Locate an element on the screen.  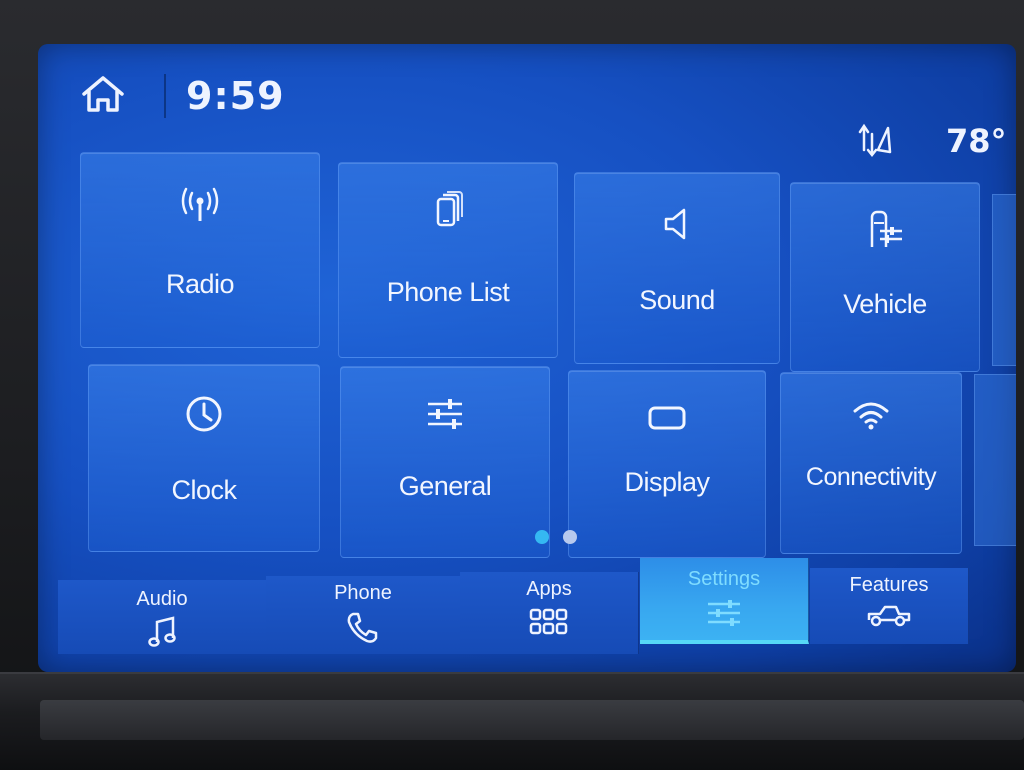
wifi-icon is located at coordinates (871, 416).